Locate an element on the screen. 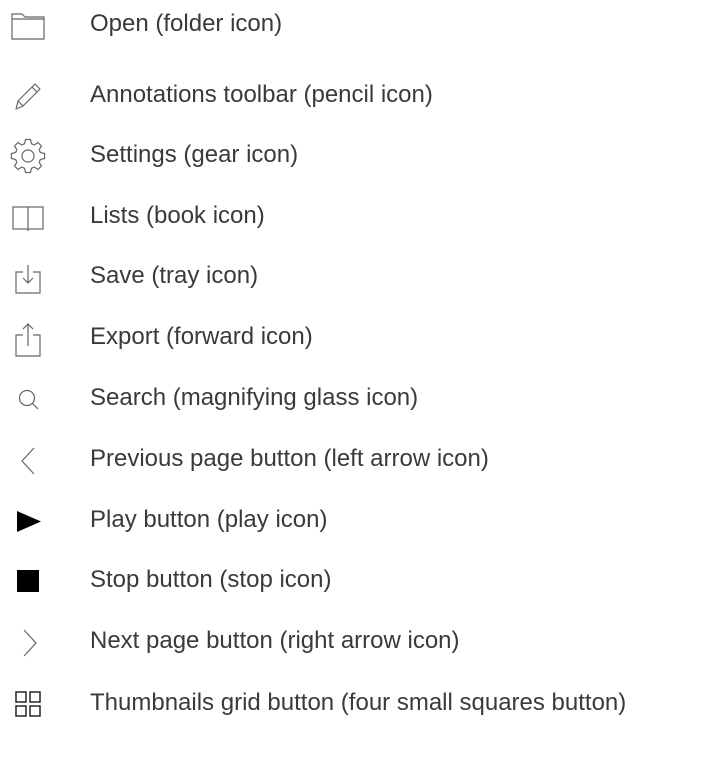 The height and width of the screenshot is (772, 722). legend-row-lists: Lists (book icon) is located at coordinates (361, 217).